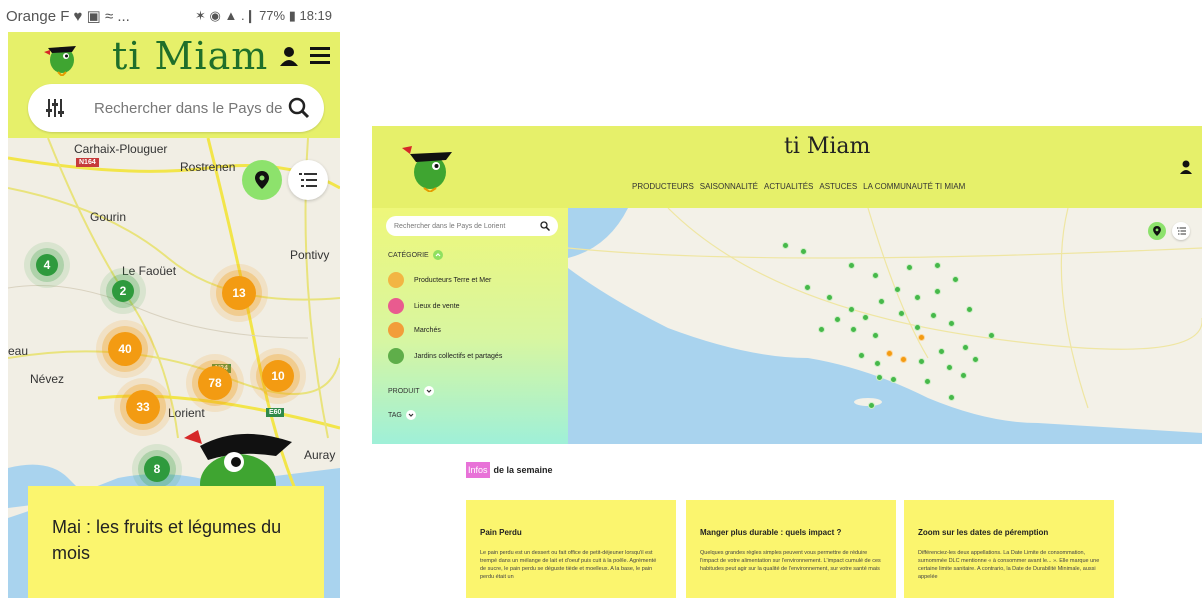 This screenshot has height=598, width=1202. I want to click on map-cluster: 4, so click(47, 265).